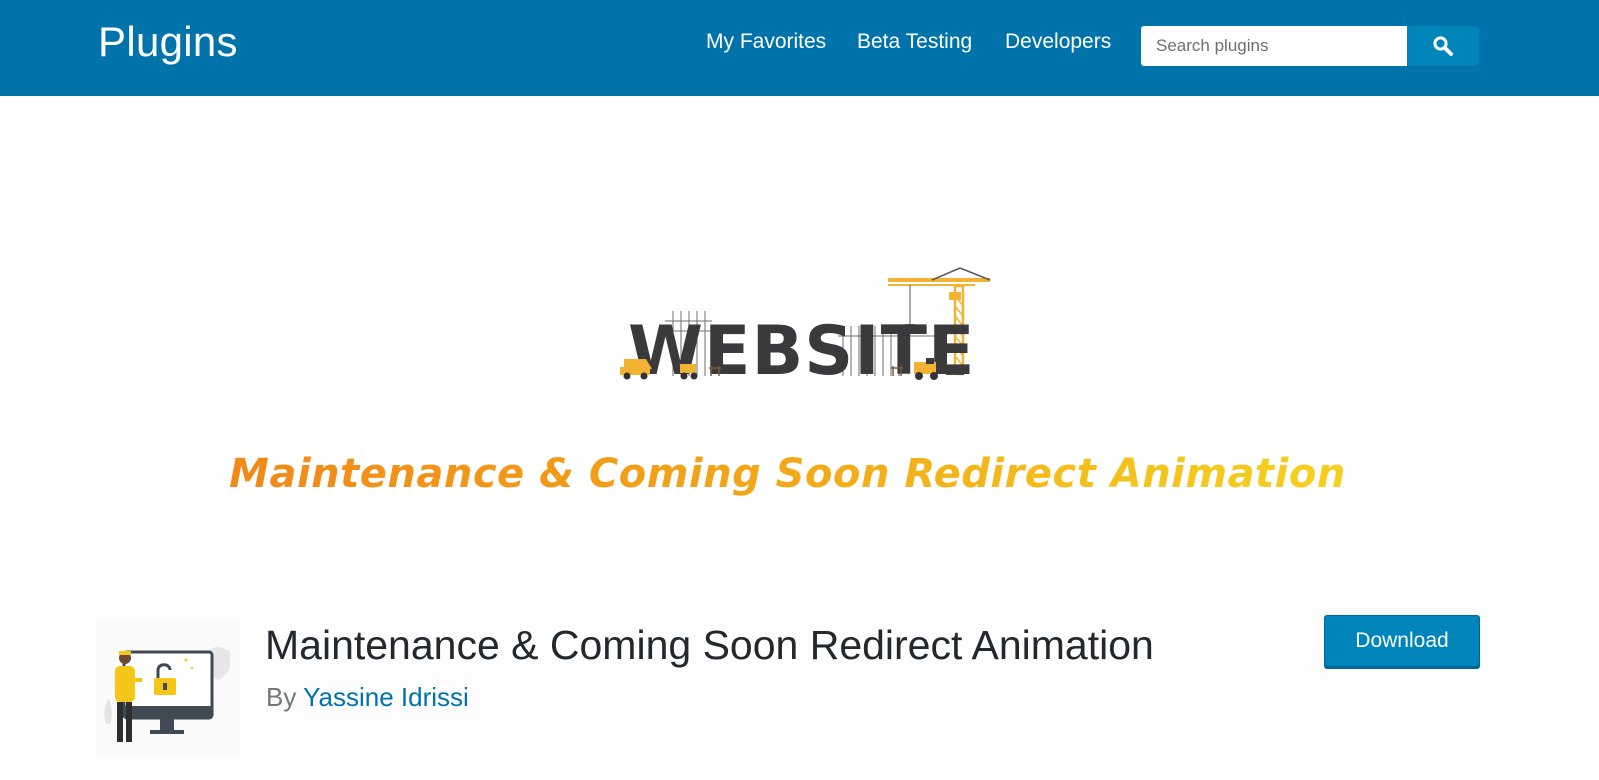 Image resolution: width=1599 pixels, height=780 pixels. I want to click on search-icon, so click(1443, 46).